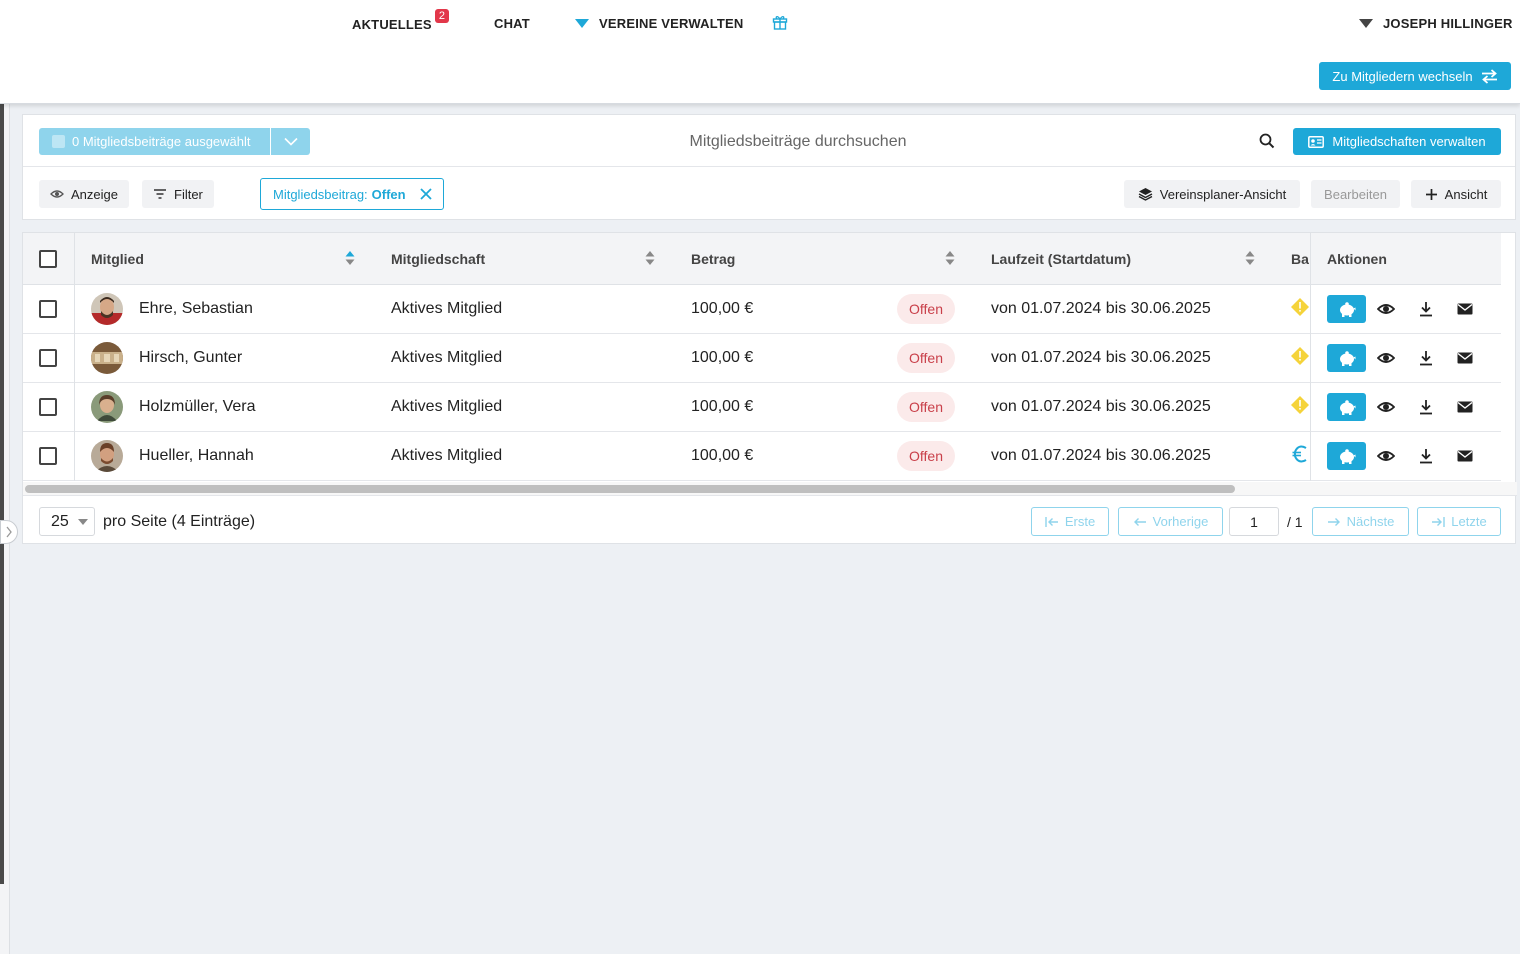  Describe the element at coordinates (780, 22) in the screenshot. I see `gift-icon` at that location.